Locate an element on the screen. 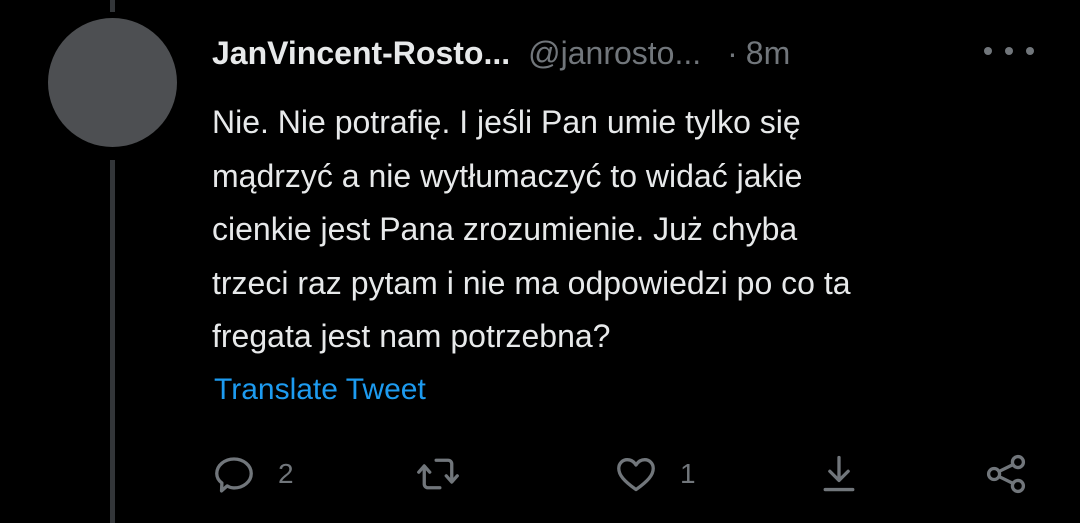 This screenshot has width=1080, height=523. reply-button: 2 is located at coordinates (253, 474).